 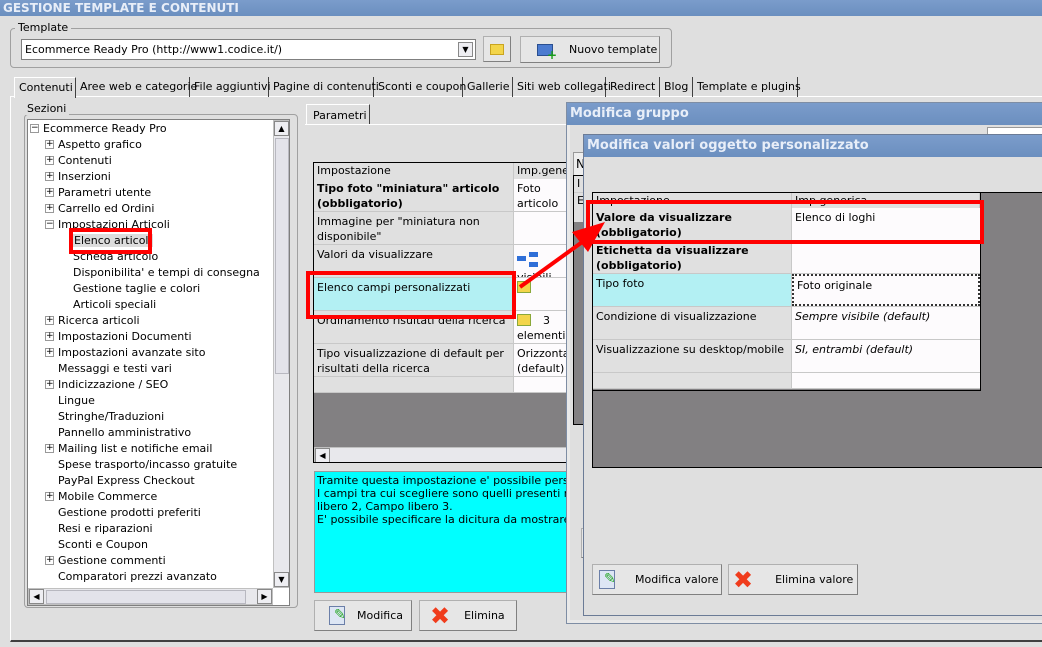 I want to click on arrow-line, so click(x=552, y=263).